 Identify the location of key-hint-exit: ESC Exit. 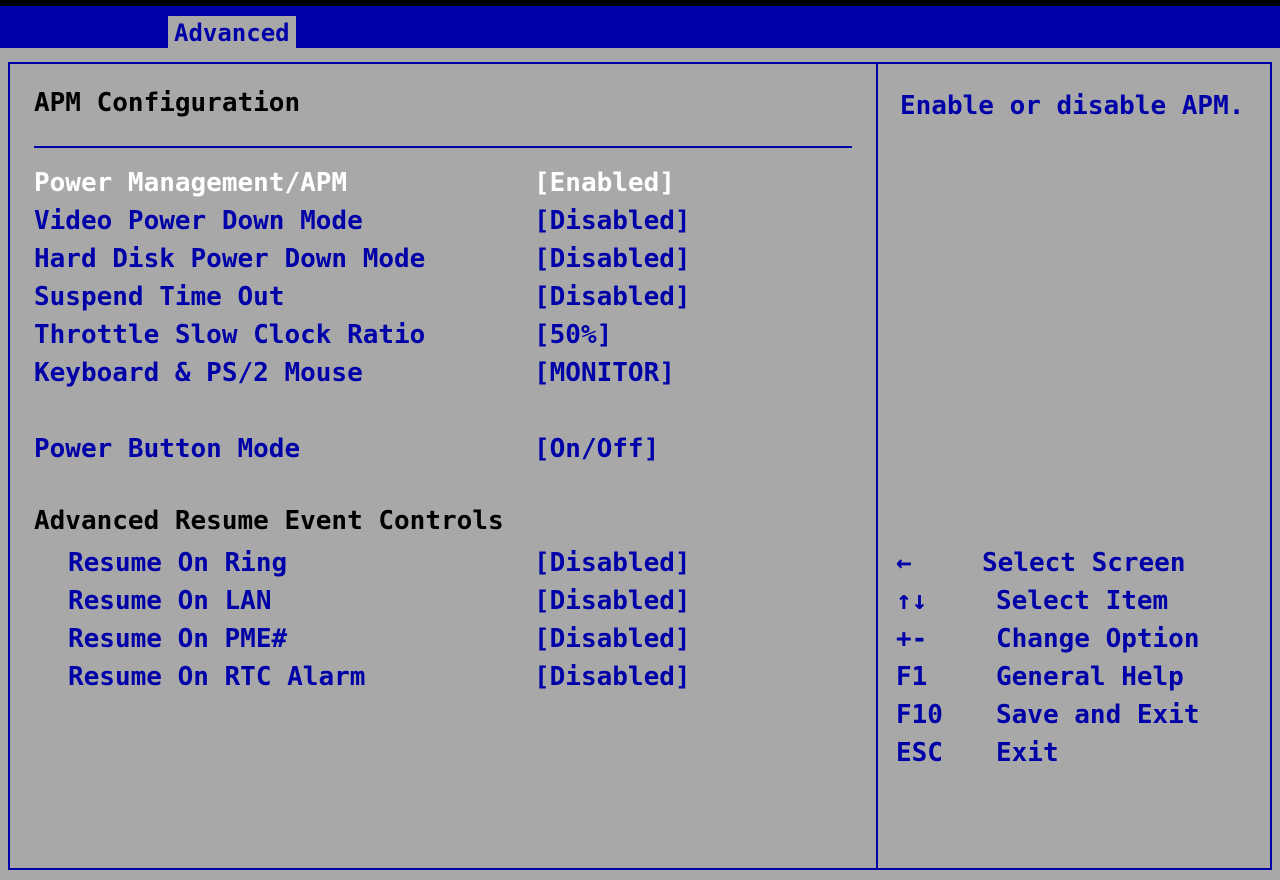
(977, 753).